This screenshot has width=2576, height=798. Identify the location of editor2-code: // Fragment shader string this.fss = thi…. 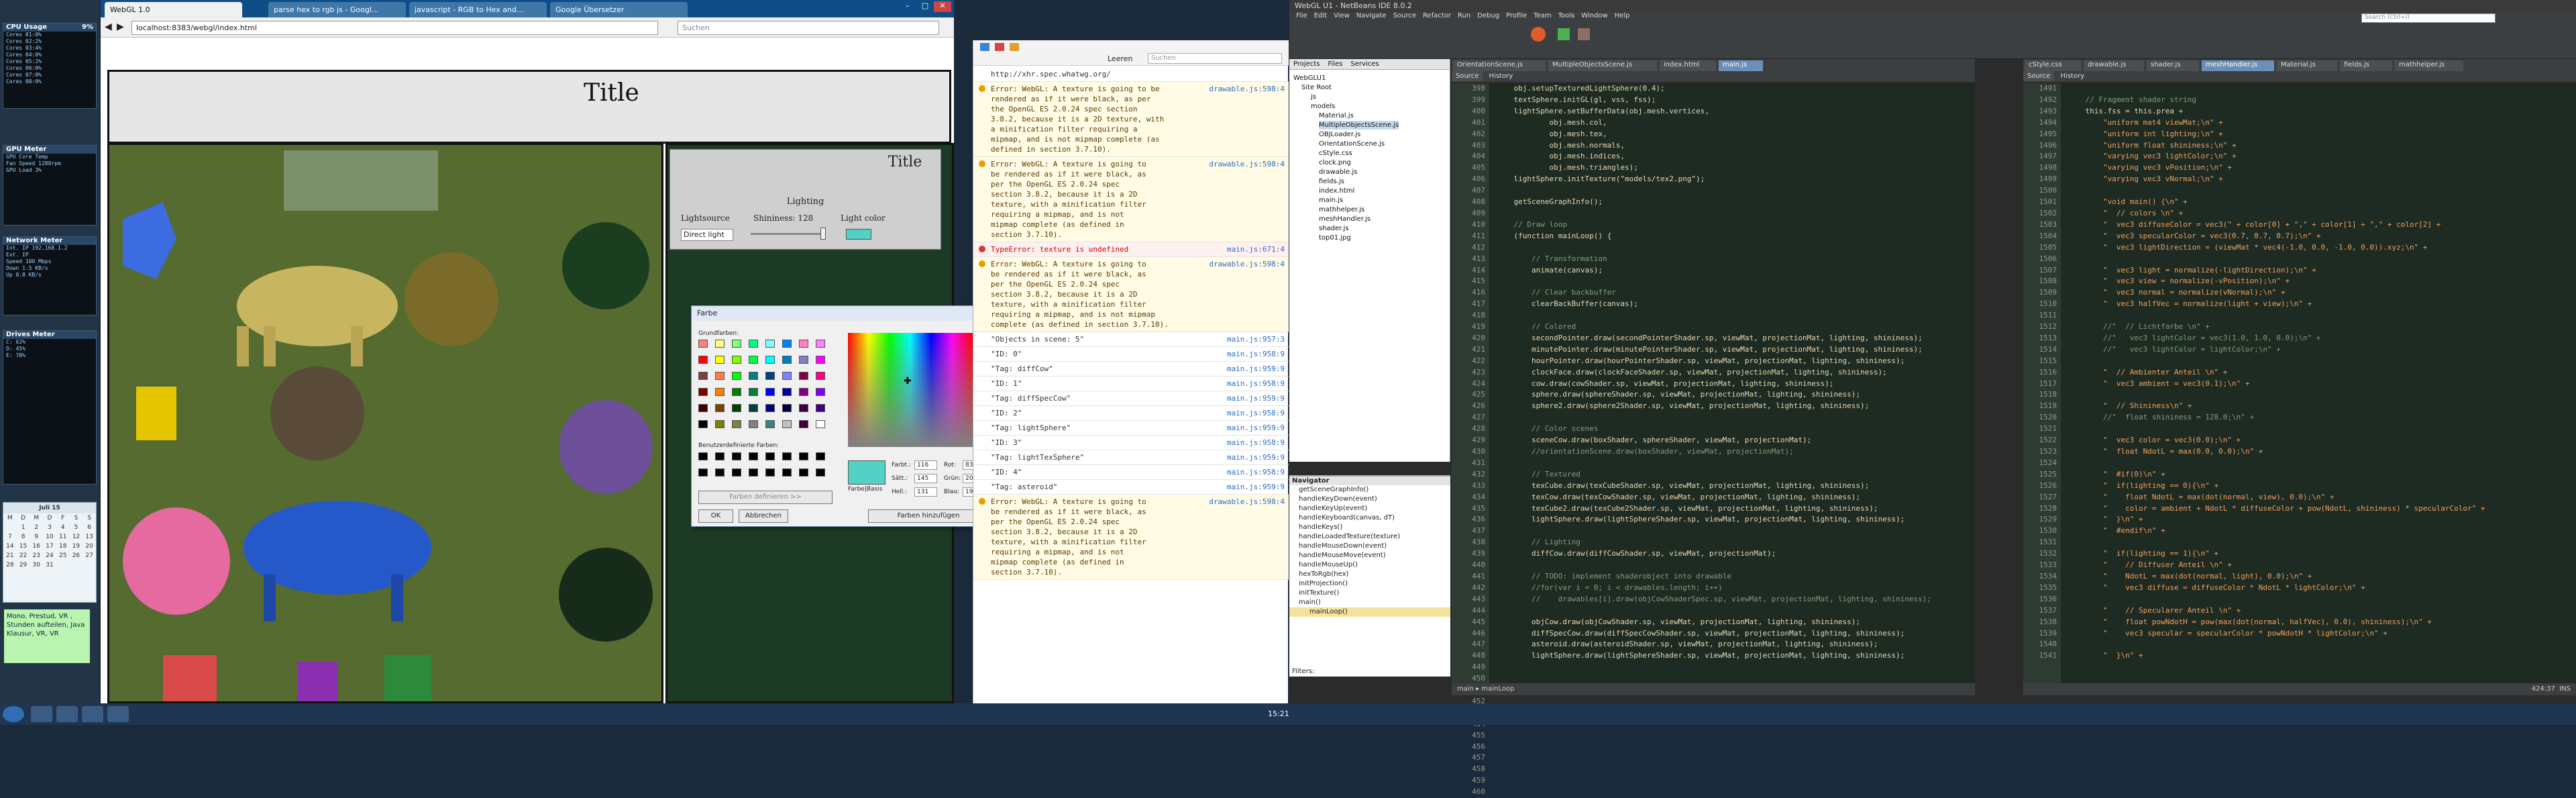
(2276, 372).